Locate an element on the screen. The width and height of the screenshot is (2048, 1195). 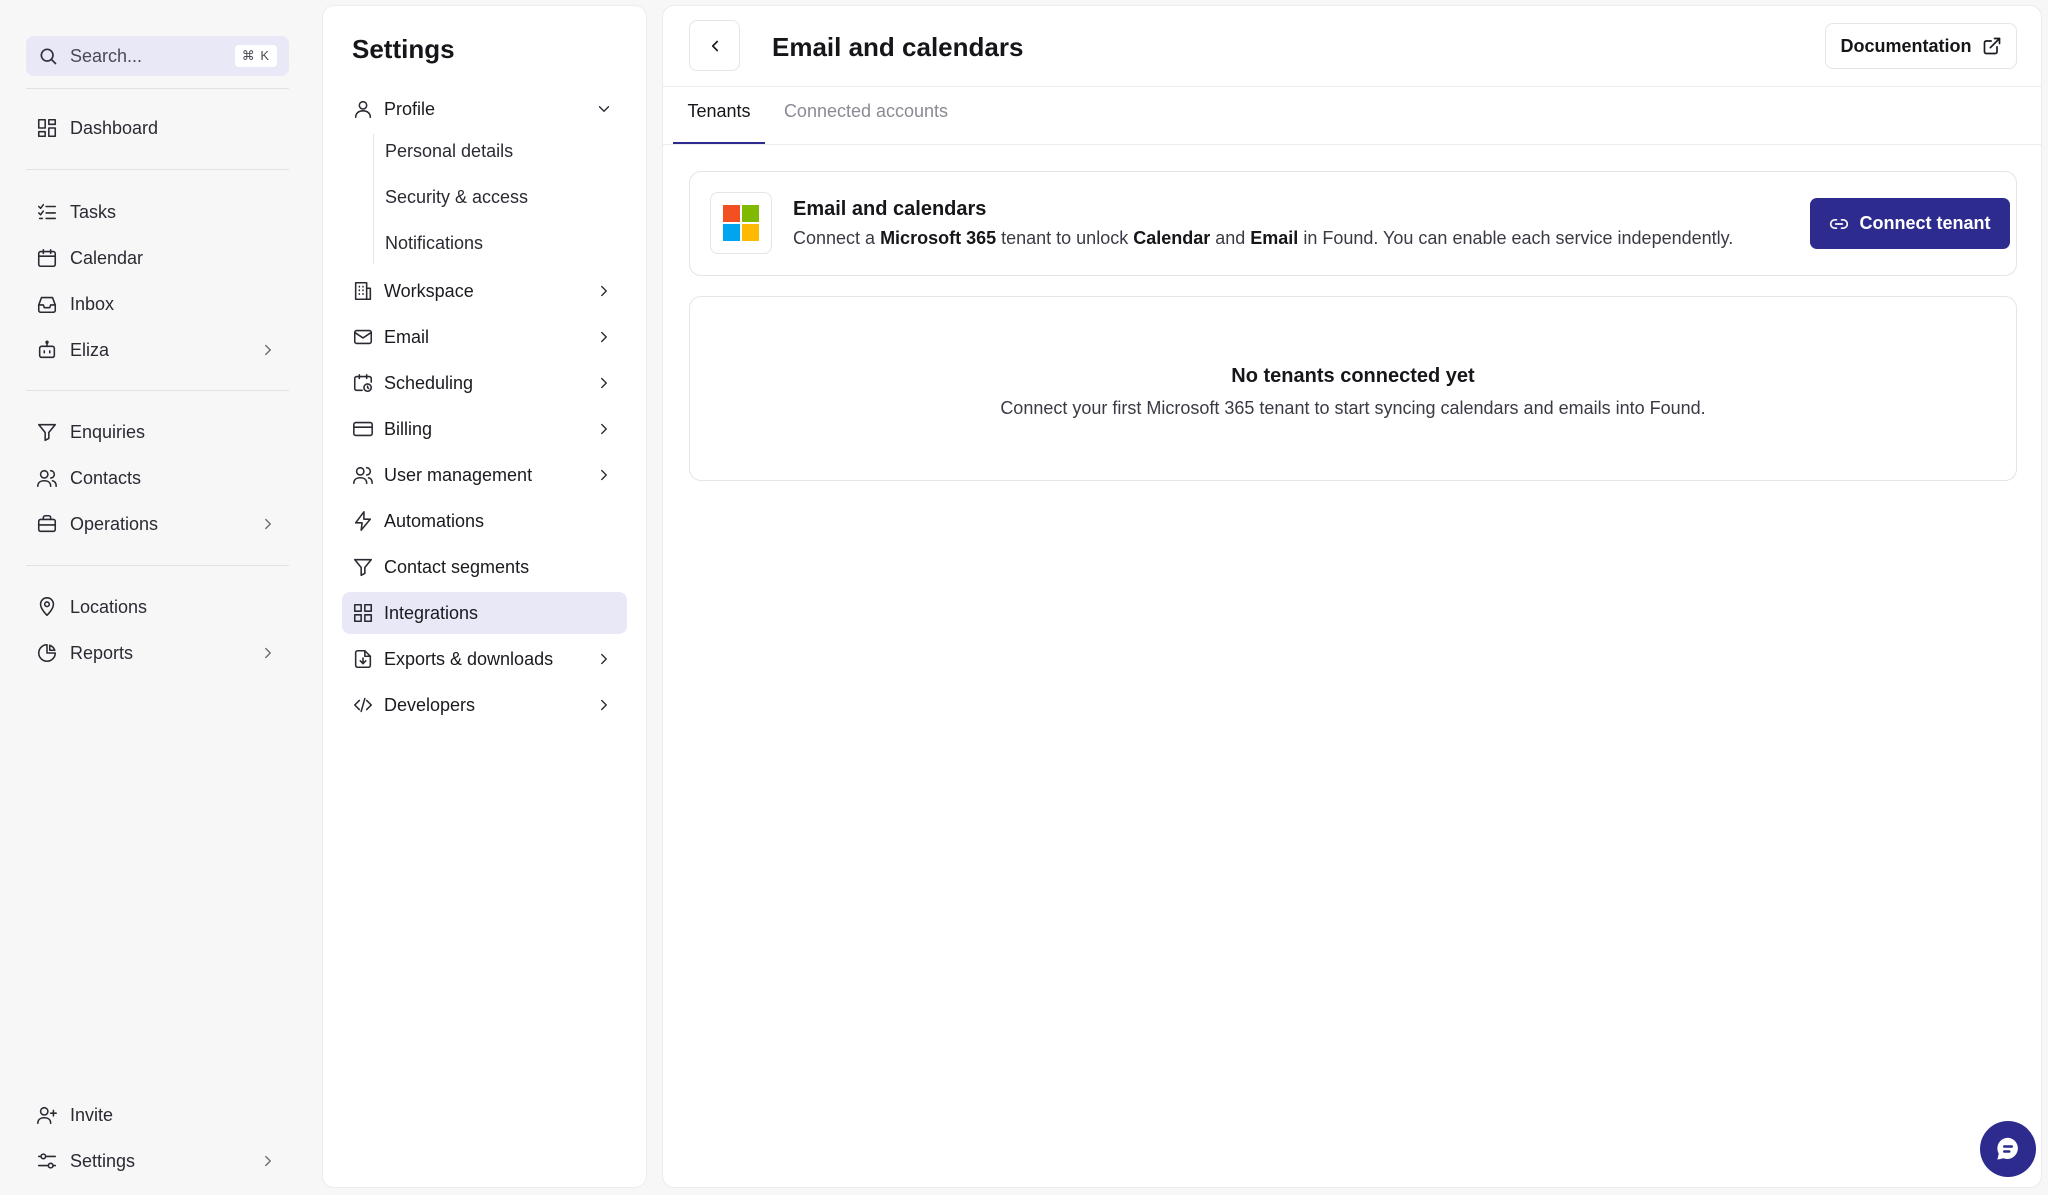
sidebar-item-label: Invite is located at coordinates (92, 1114).